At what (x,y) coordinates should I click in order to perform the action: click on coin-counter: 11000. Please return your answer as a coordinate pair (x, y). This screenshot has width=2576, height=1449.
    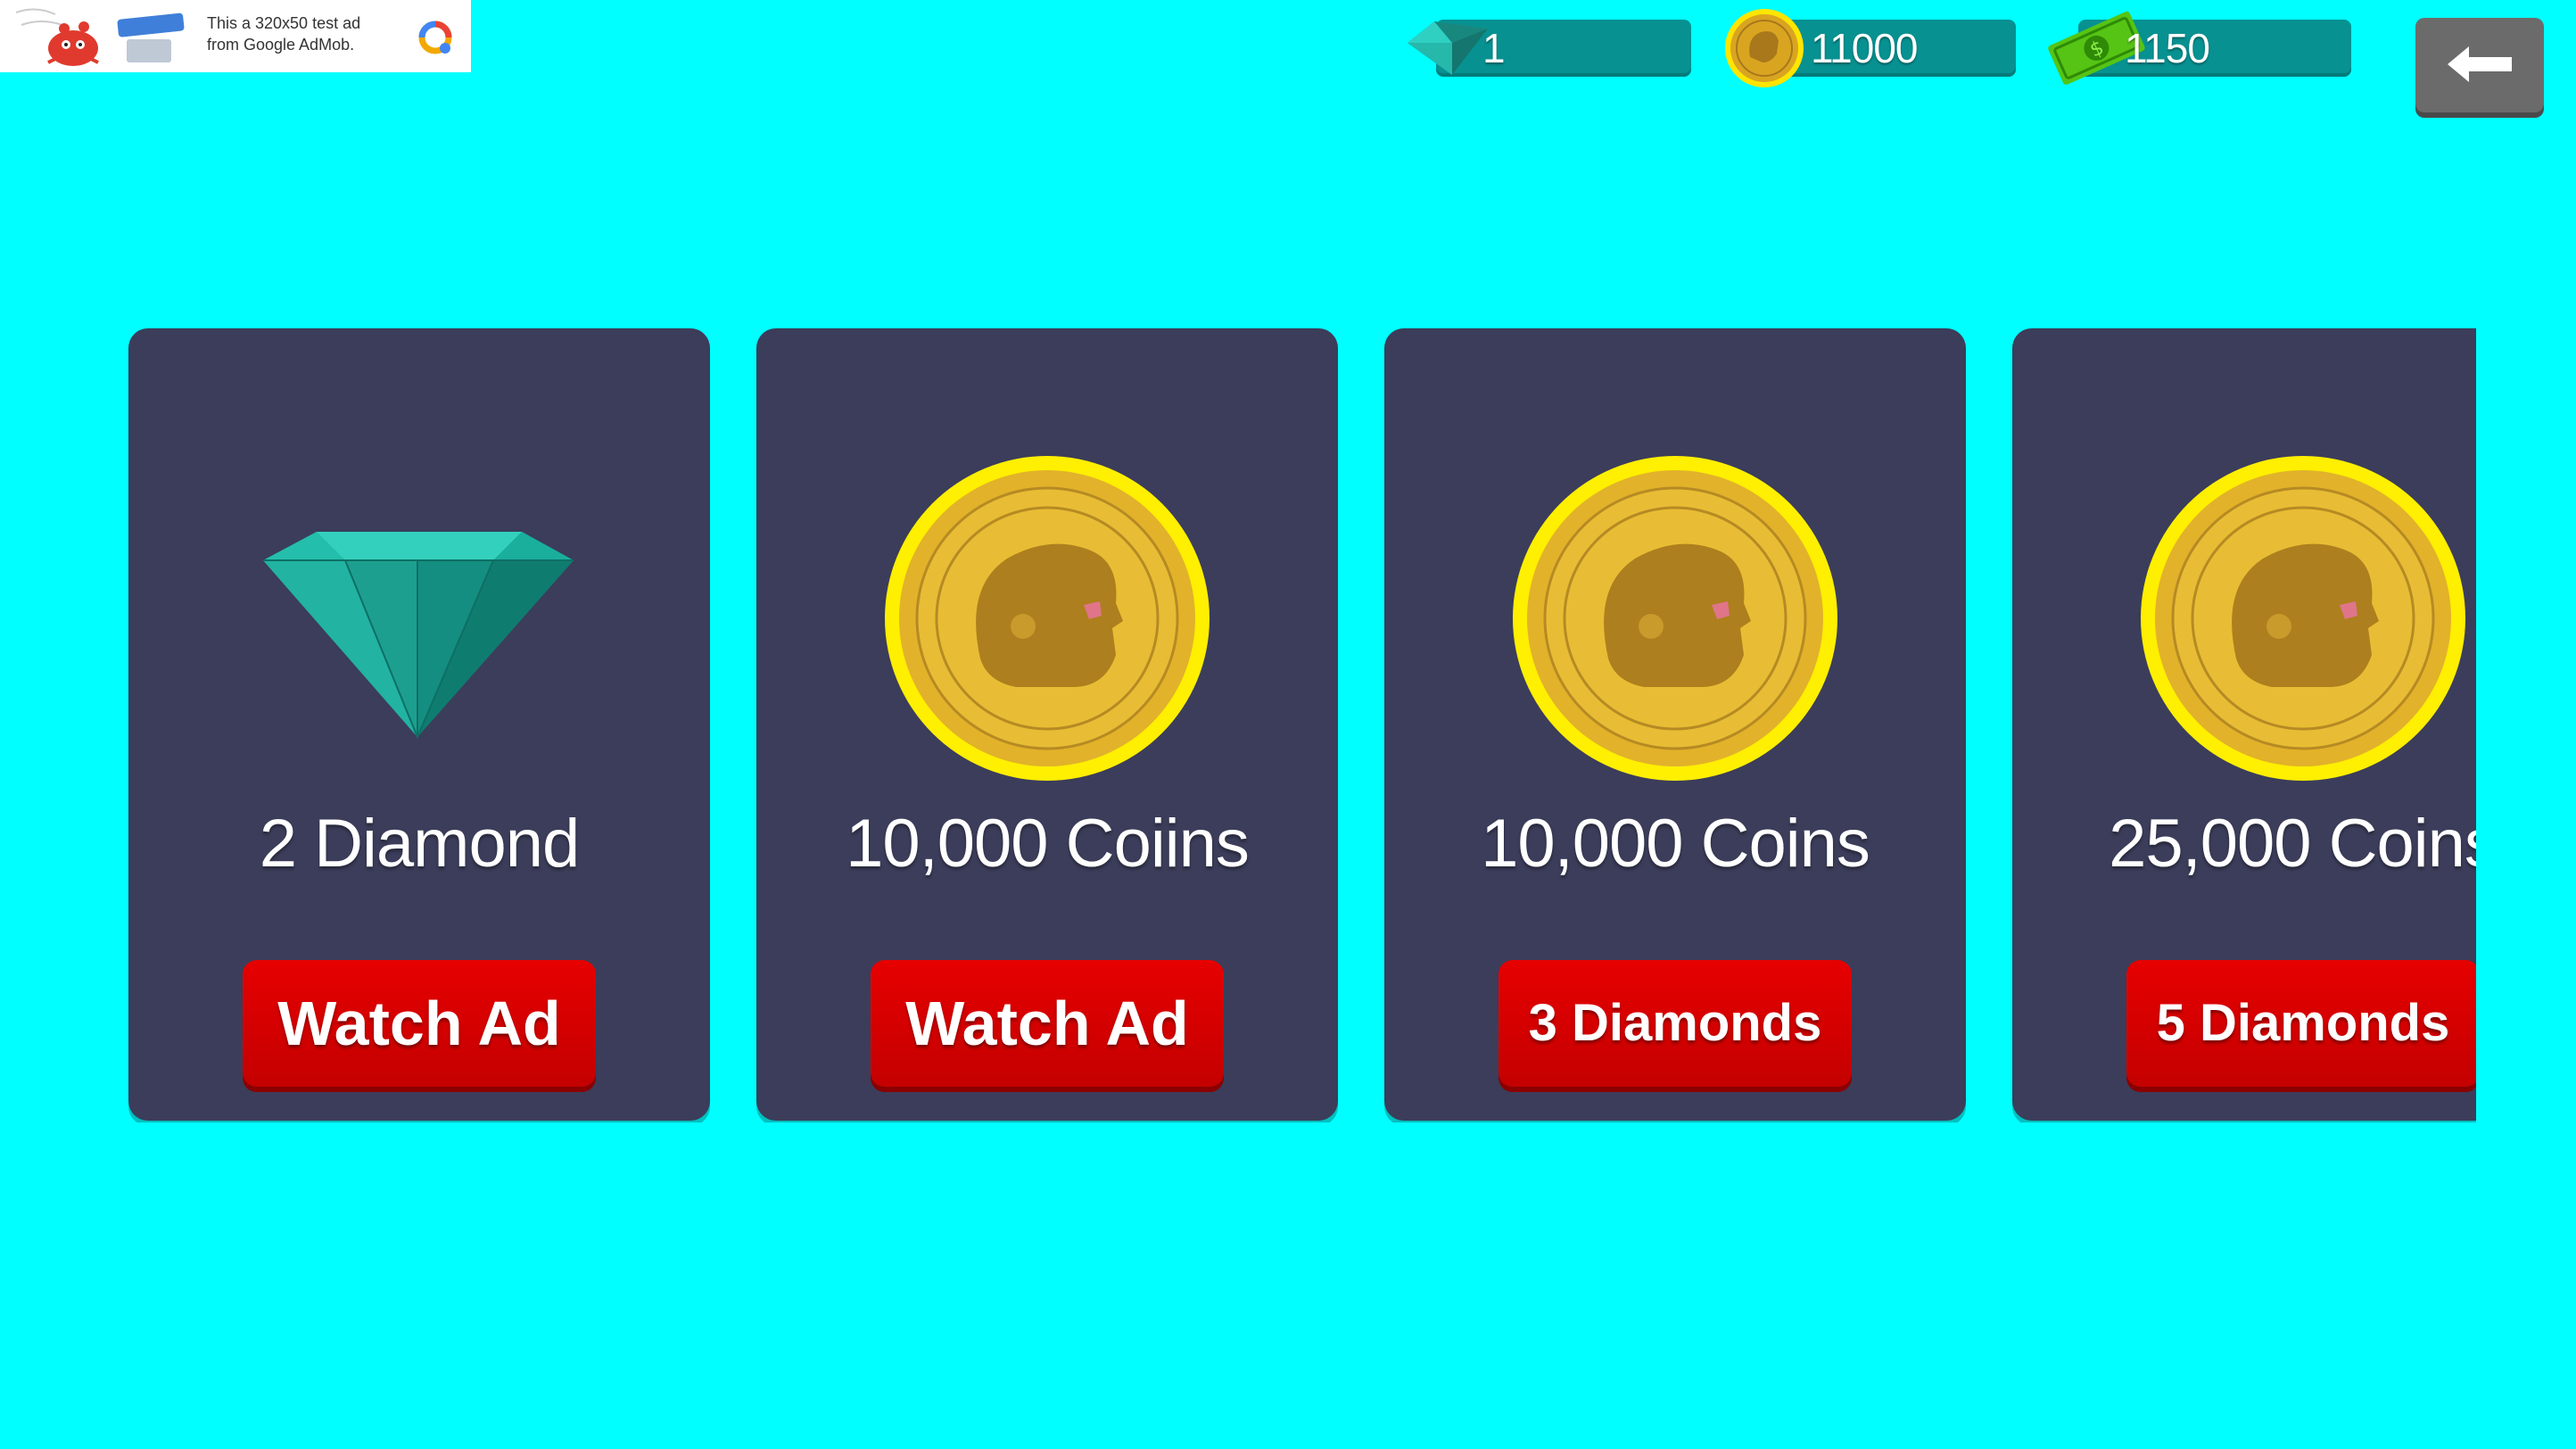
    Looking at the image, I should click on (1870, 48).